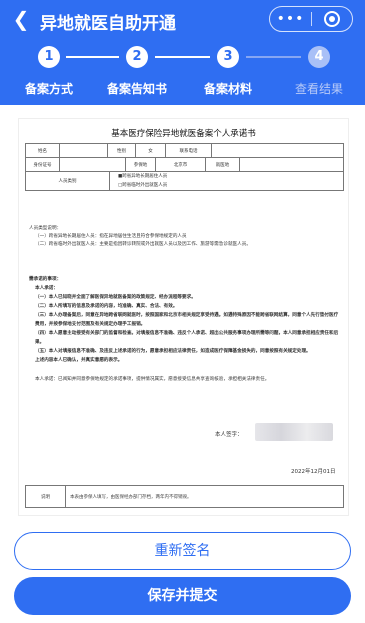 This screenshot has height=623, width=365. I want to click on step-number: 3, so click(228, 57).